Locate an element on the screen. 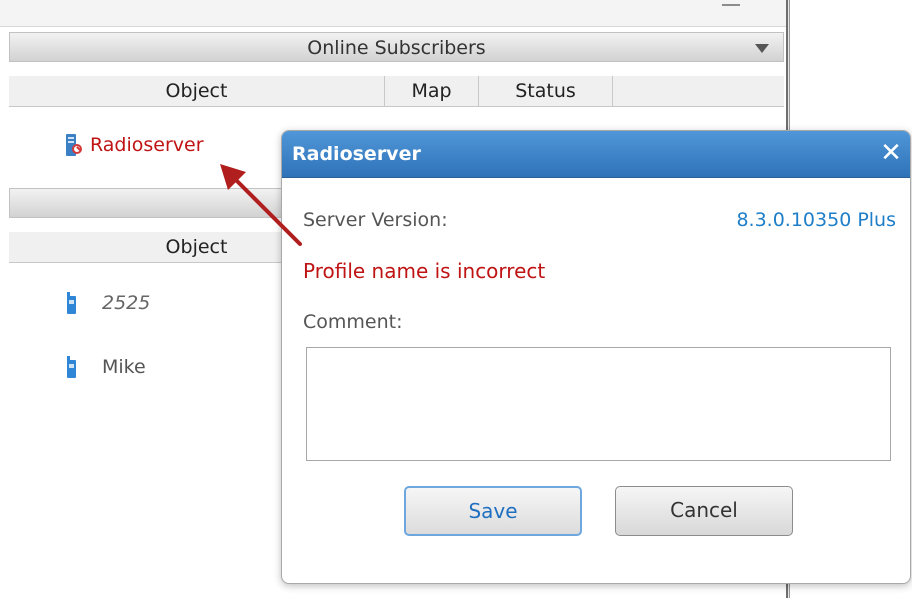 The image size is (912, 598). annotation-arrow is located at coordinates (261, 205).